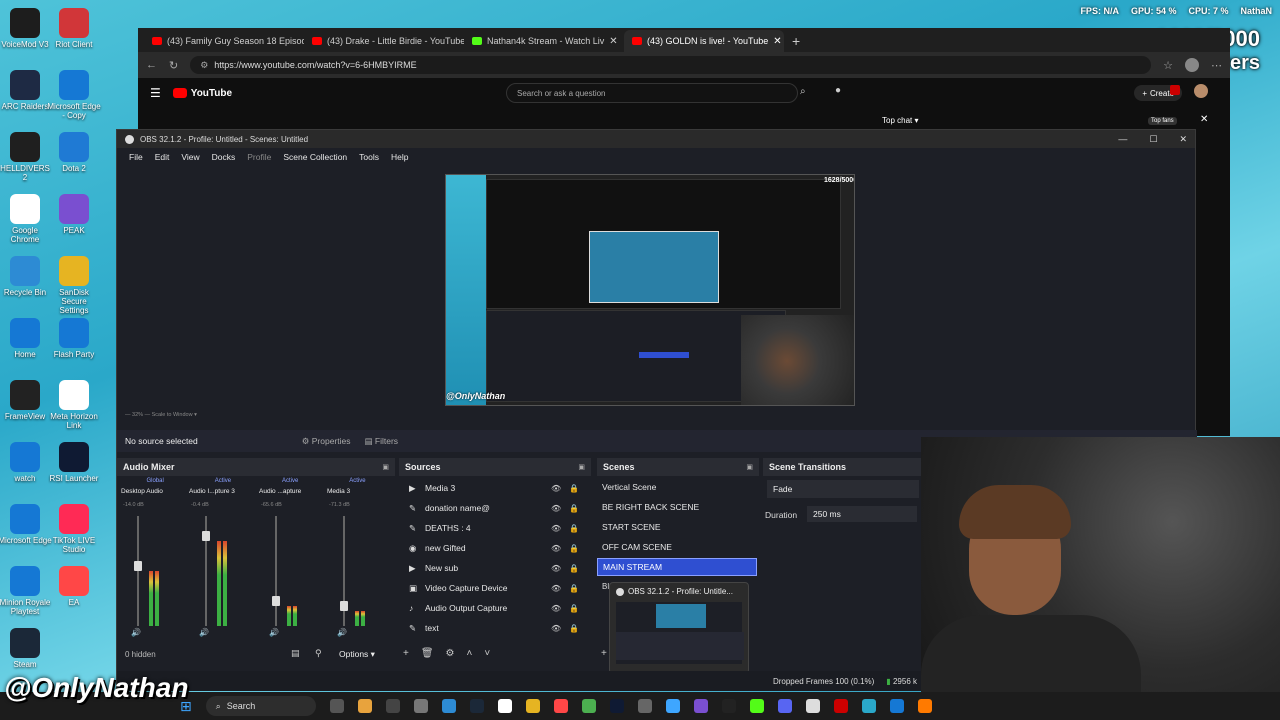 The height and width of the screenshot is (720, 1280). What do you see at coordinates (650, 290) in the screenshot?
I see `obs-preview-canvas: 1628/5000 @OnlyNathan` at bounding box center [650, 290].